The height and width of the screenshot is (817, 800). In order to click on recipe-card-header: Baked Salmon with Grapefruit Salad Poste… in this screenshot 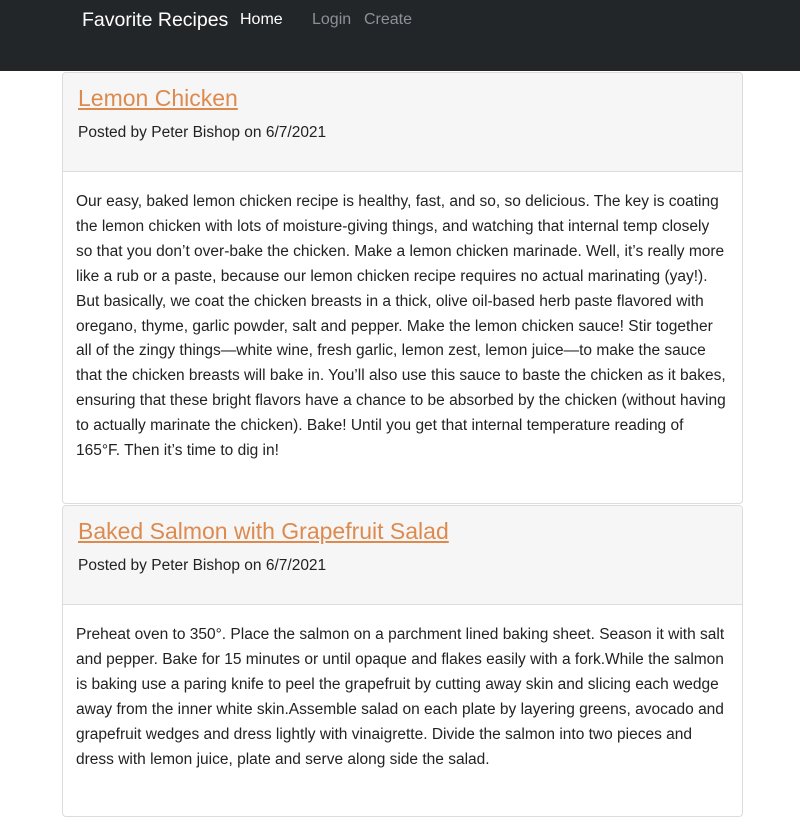, I will do `click(402, 555)`.